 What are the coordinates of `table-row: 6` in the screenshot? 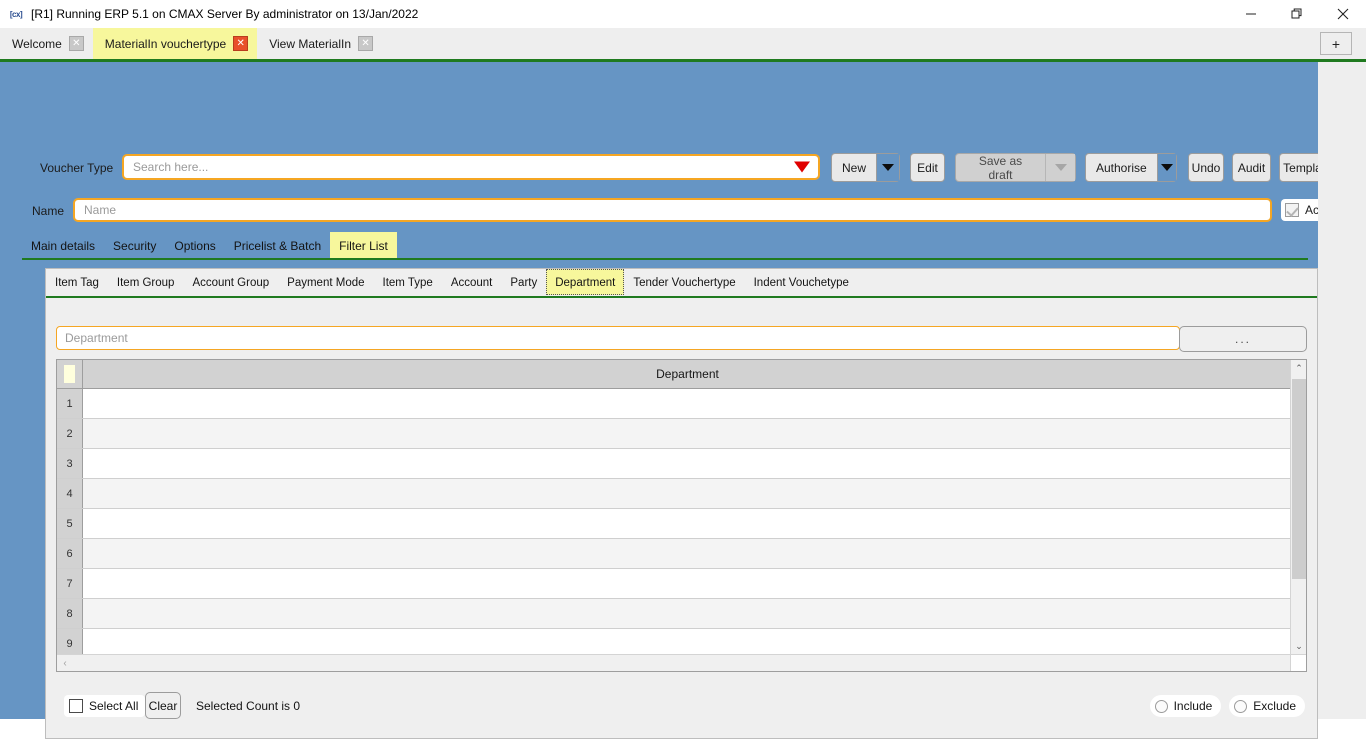 It's located at (674, 554).